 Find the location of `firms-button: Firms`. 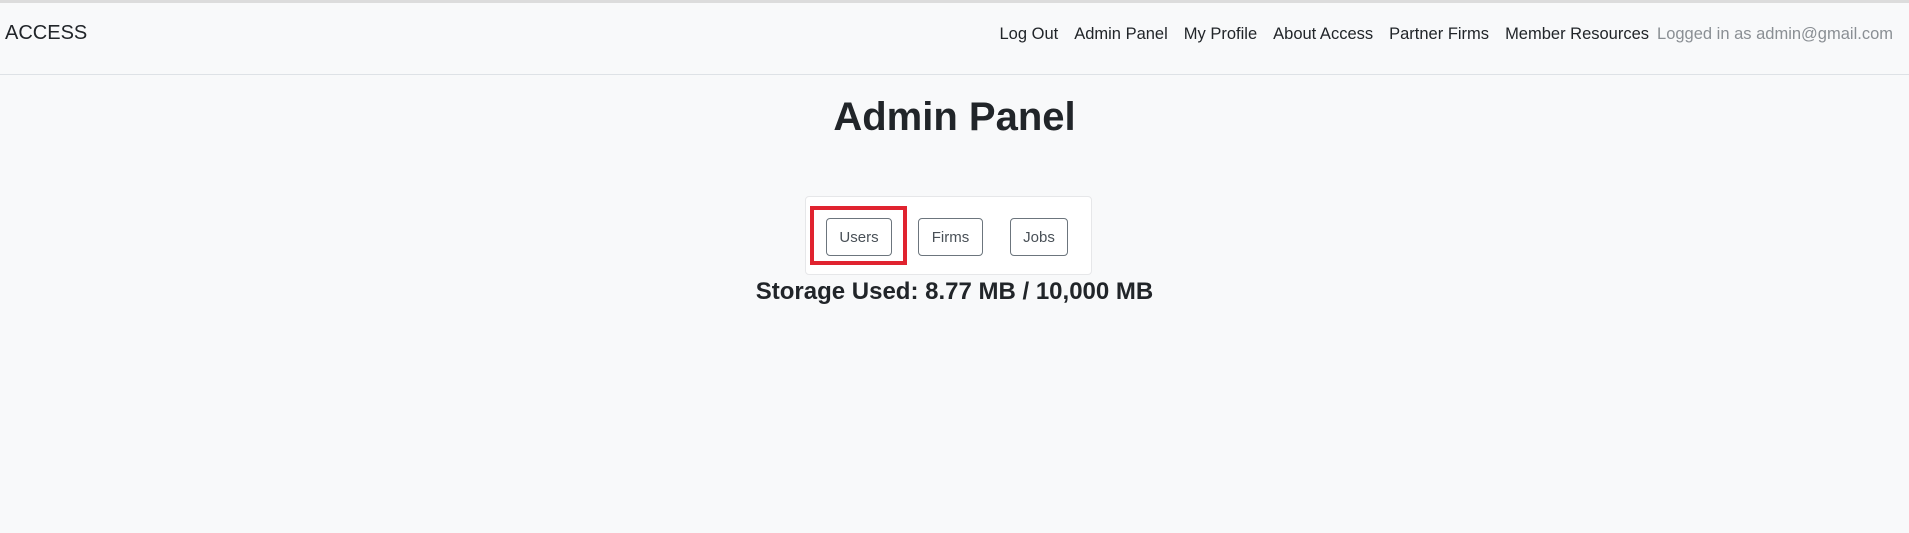

firms-button: Firms is located at coordinates (950, 237).